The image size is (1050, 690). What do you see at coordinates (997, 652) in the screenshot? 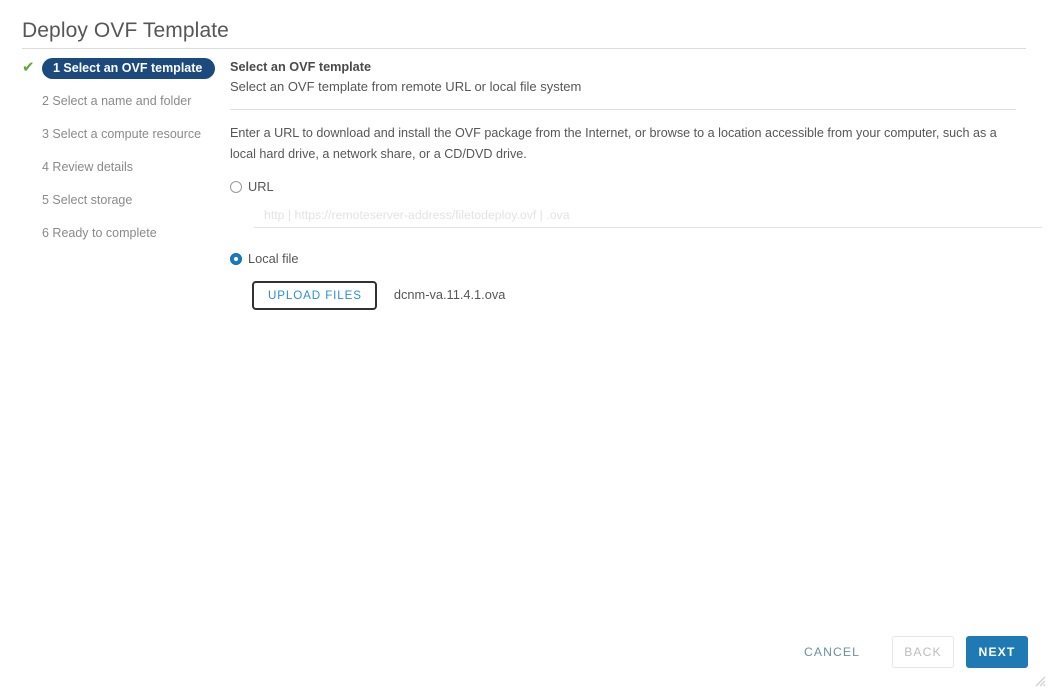
I see `next-button: NEXT` at bounding box center [997, 652].